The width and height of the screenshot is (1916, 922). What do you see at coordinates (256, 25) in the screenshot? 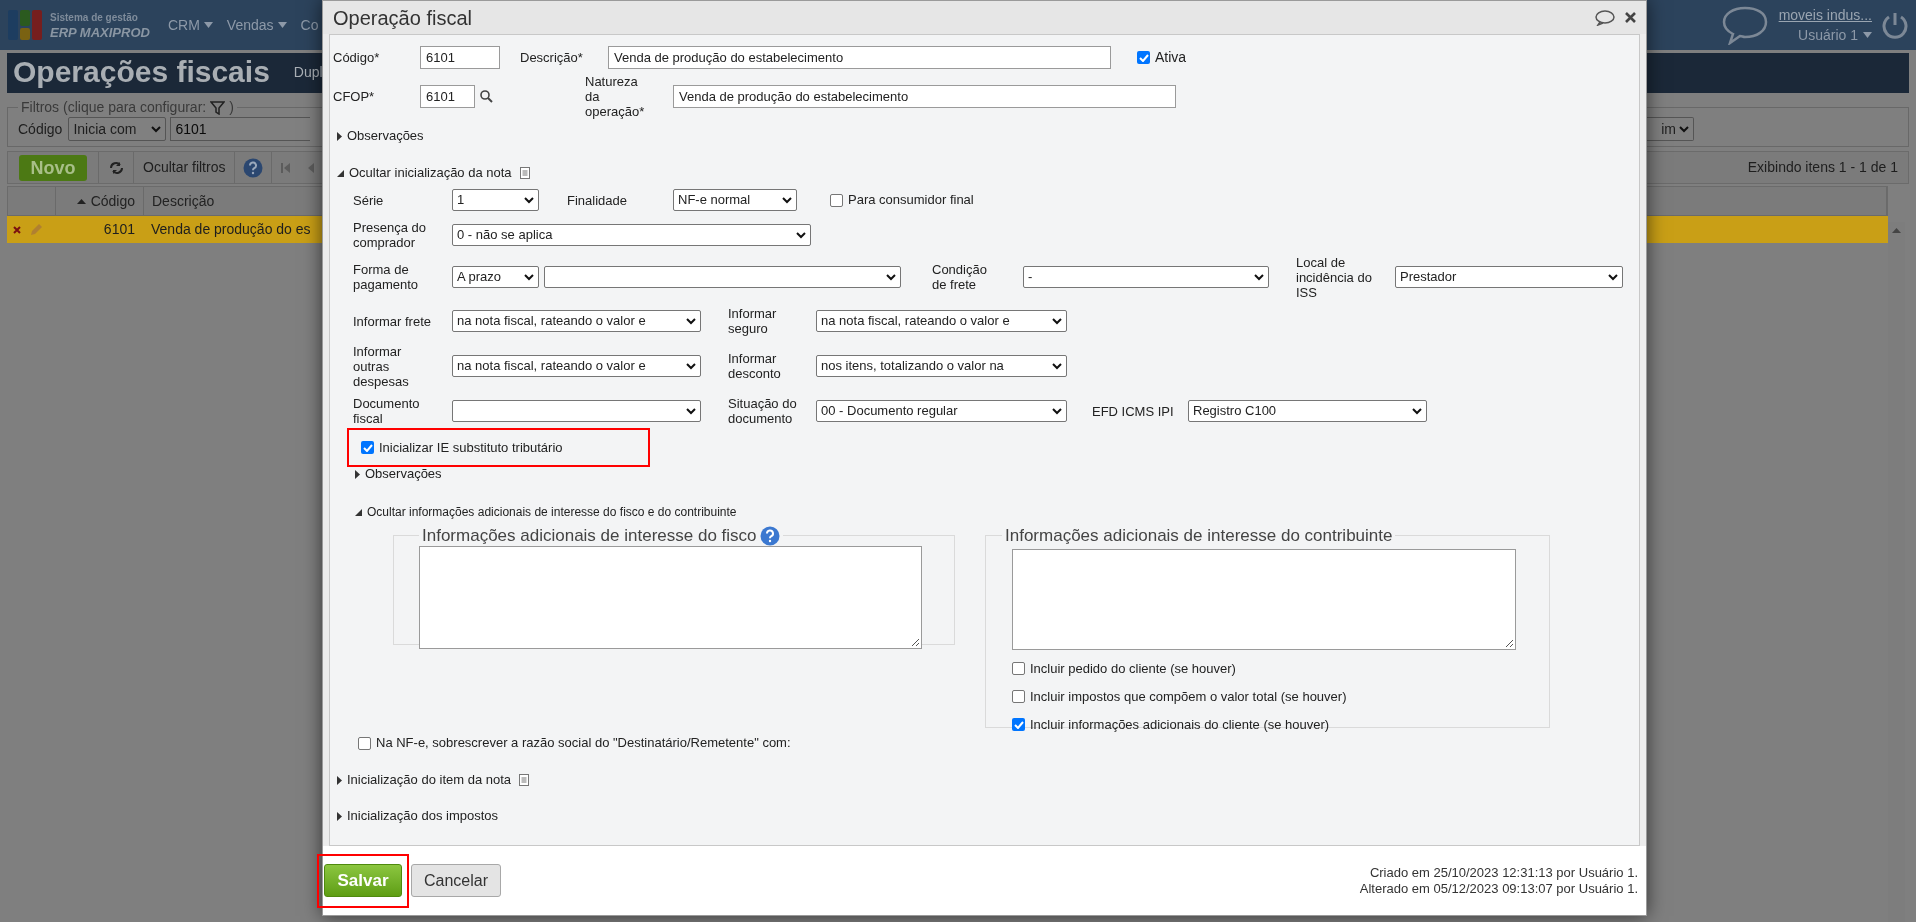
I see `menu-item: Vendas` at bounding box center [256, 25].